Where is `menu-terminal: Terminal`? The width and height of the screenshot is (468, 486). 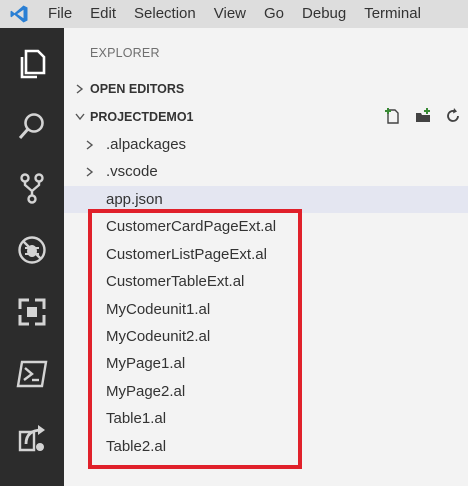 menu-terminal: Terminal is located at coordinates (392, 14).